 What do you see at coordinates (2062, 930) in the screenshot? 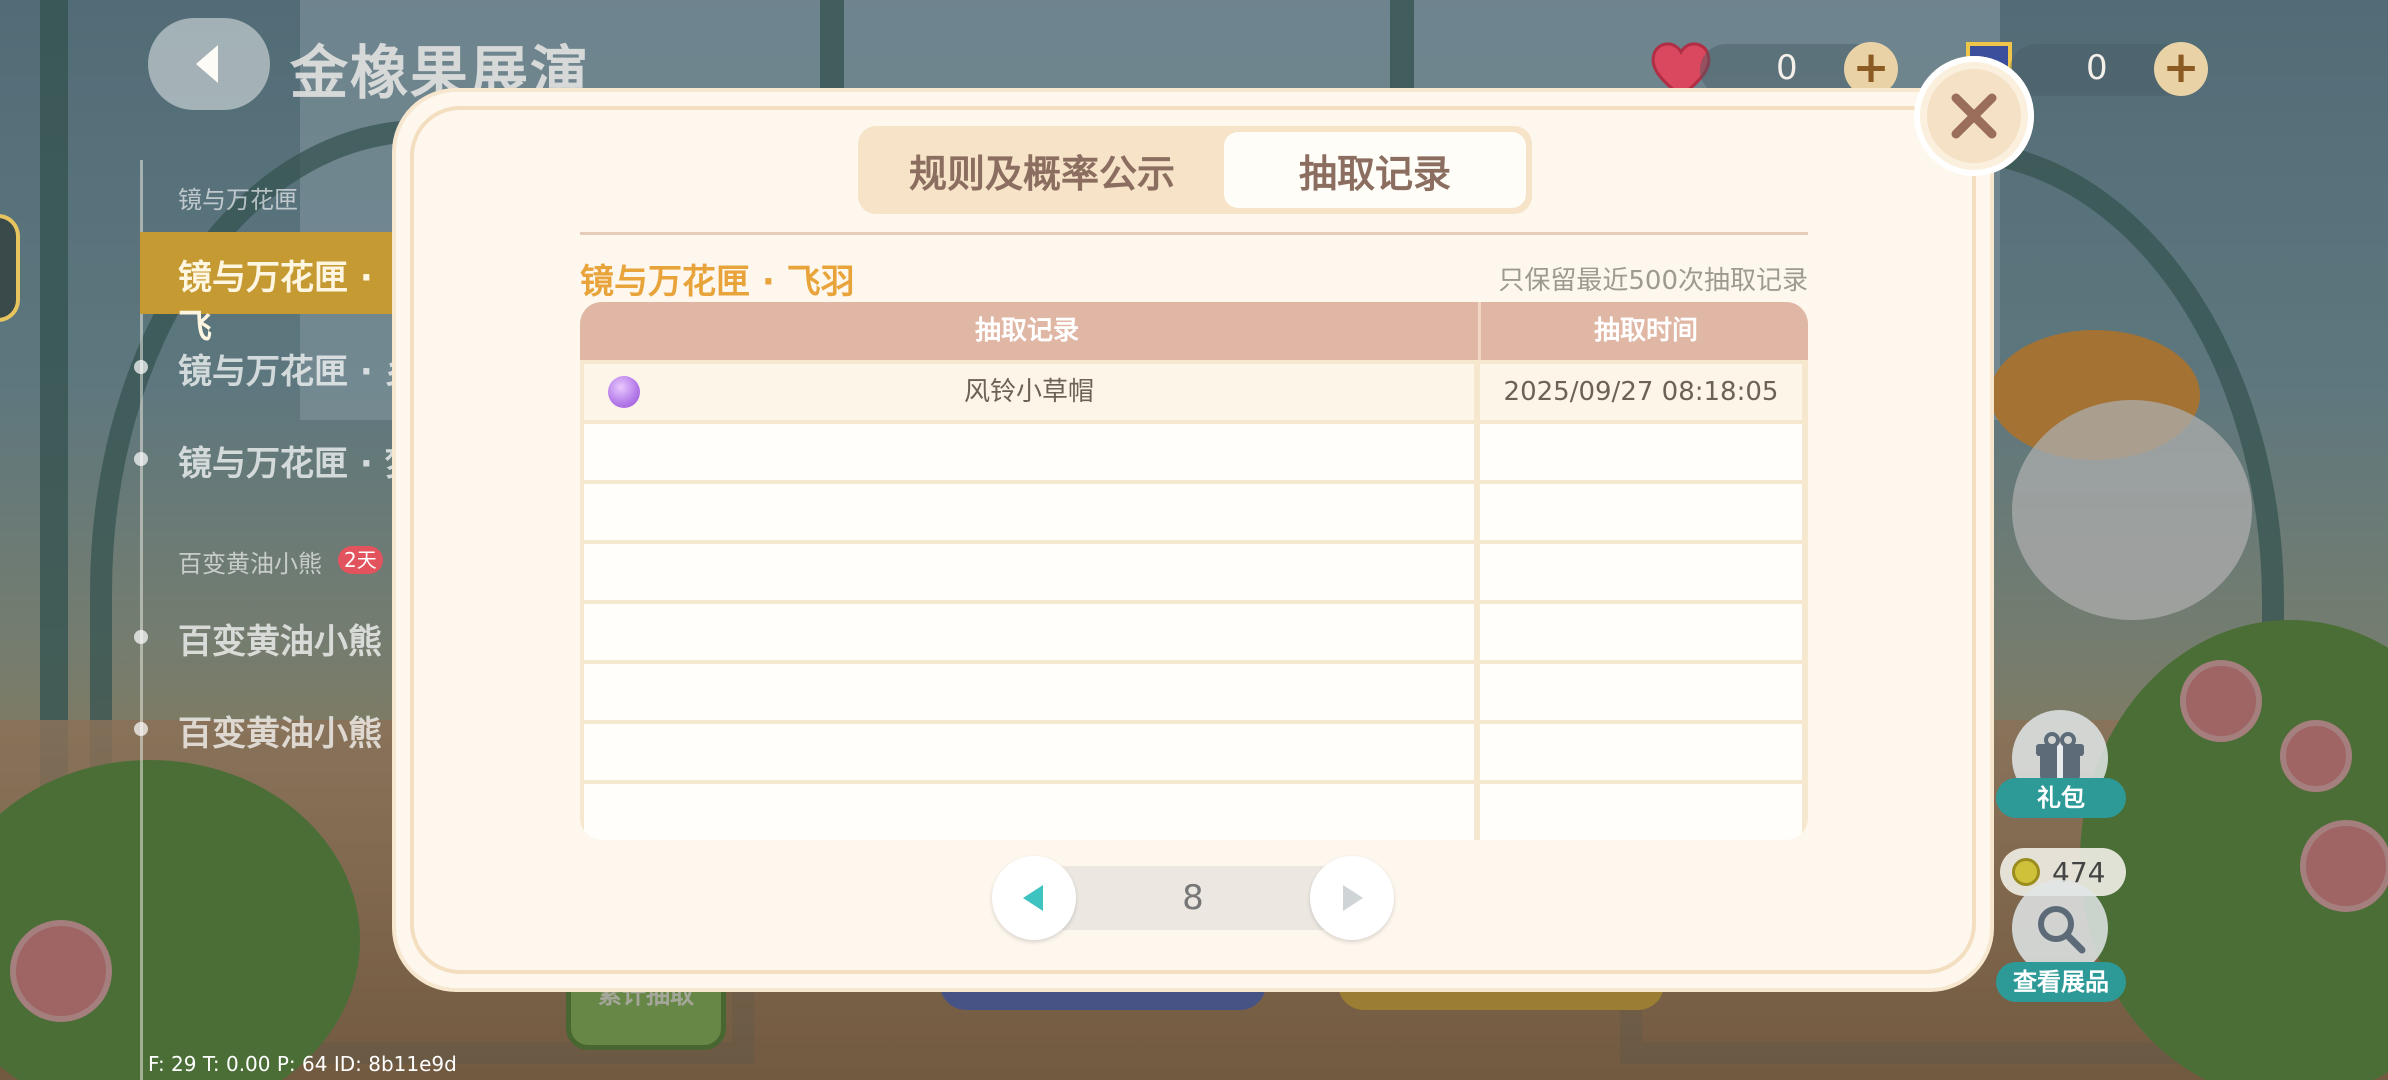
I see `magnifier-icon` at bounding box center [2062, 930].